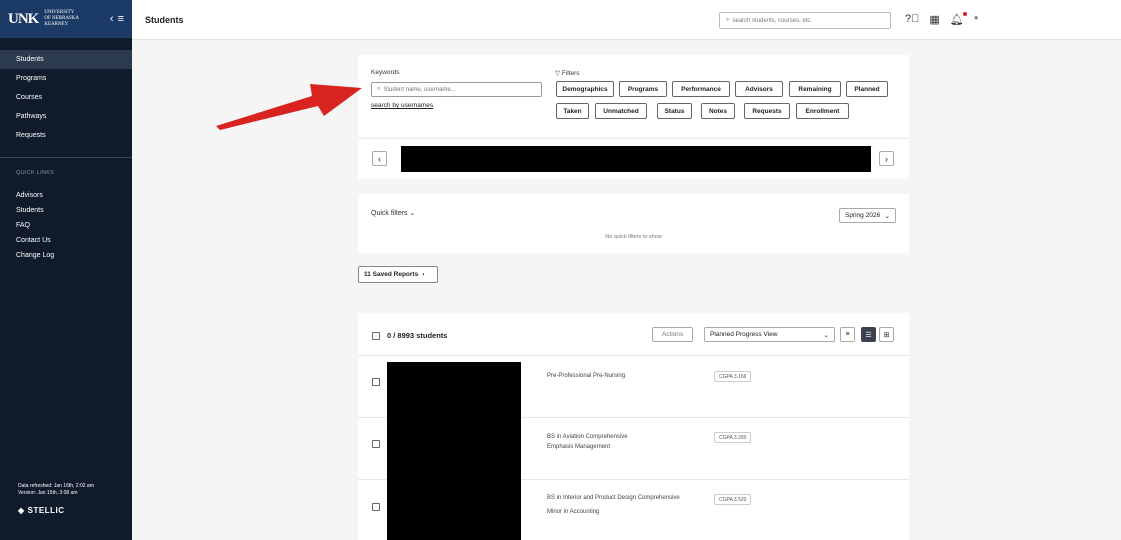  Describe the element at coordinates (567, 73) in the screenshot. I see `filters-label: ▽ Filters` at that location.